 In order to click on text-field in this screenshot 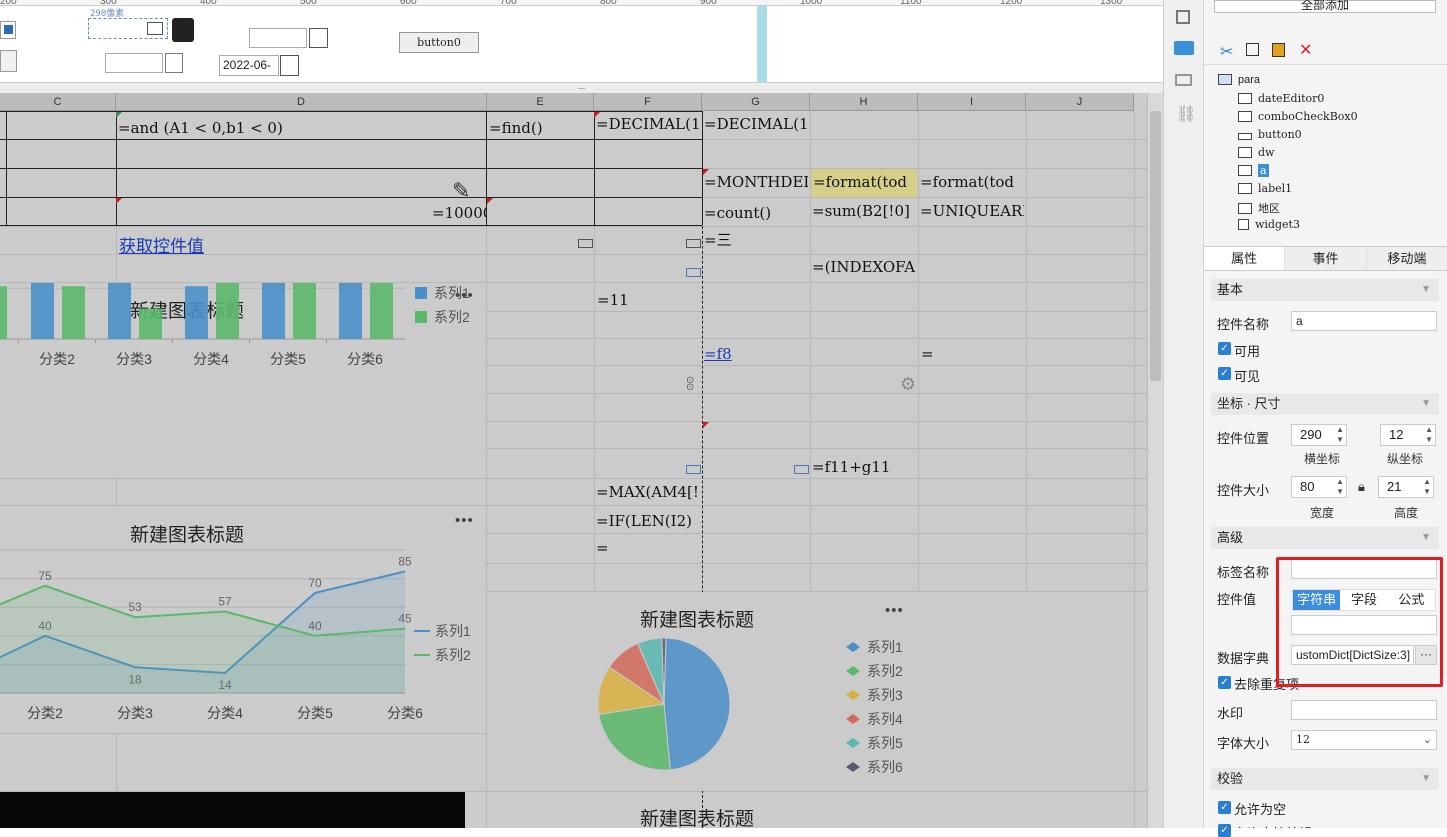, I will do `click(134, 63)`.